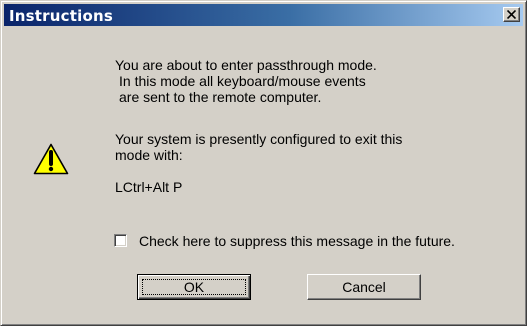 Image resolution: width=527 pixels, height=326 pixels. I want to click on cancel-button-label: Cancel, so click(364, 287).